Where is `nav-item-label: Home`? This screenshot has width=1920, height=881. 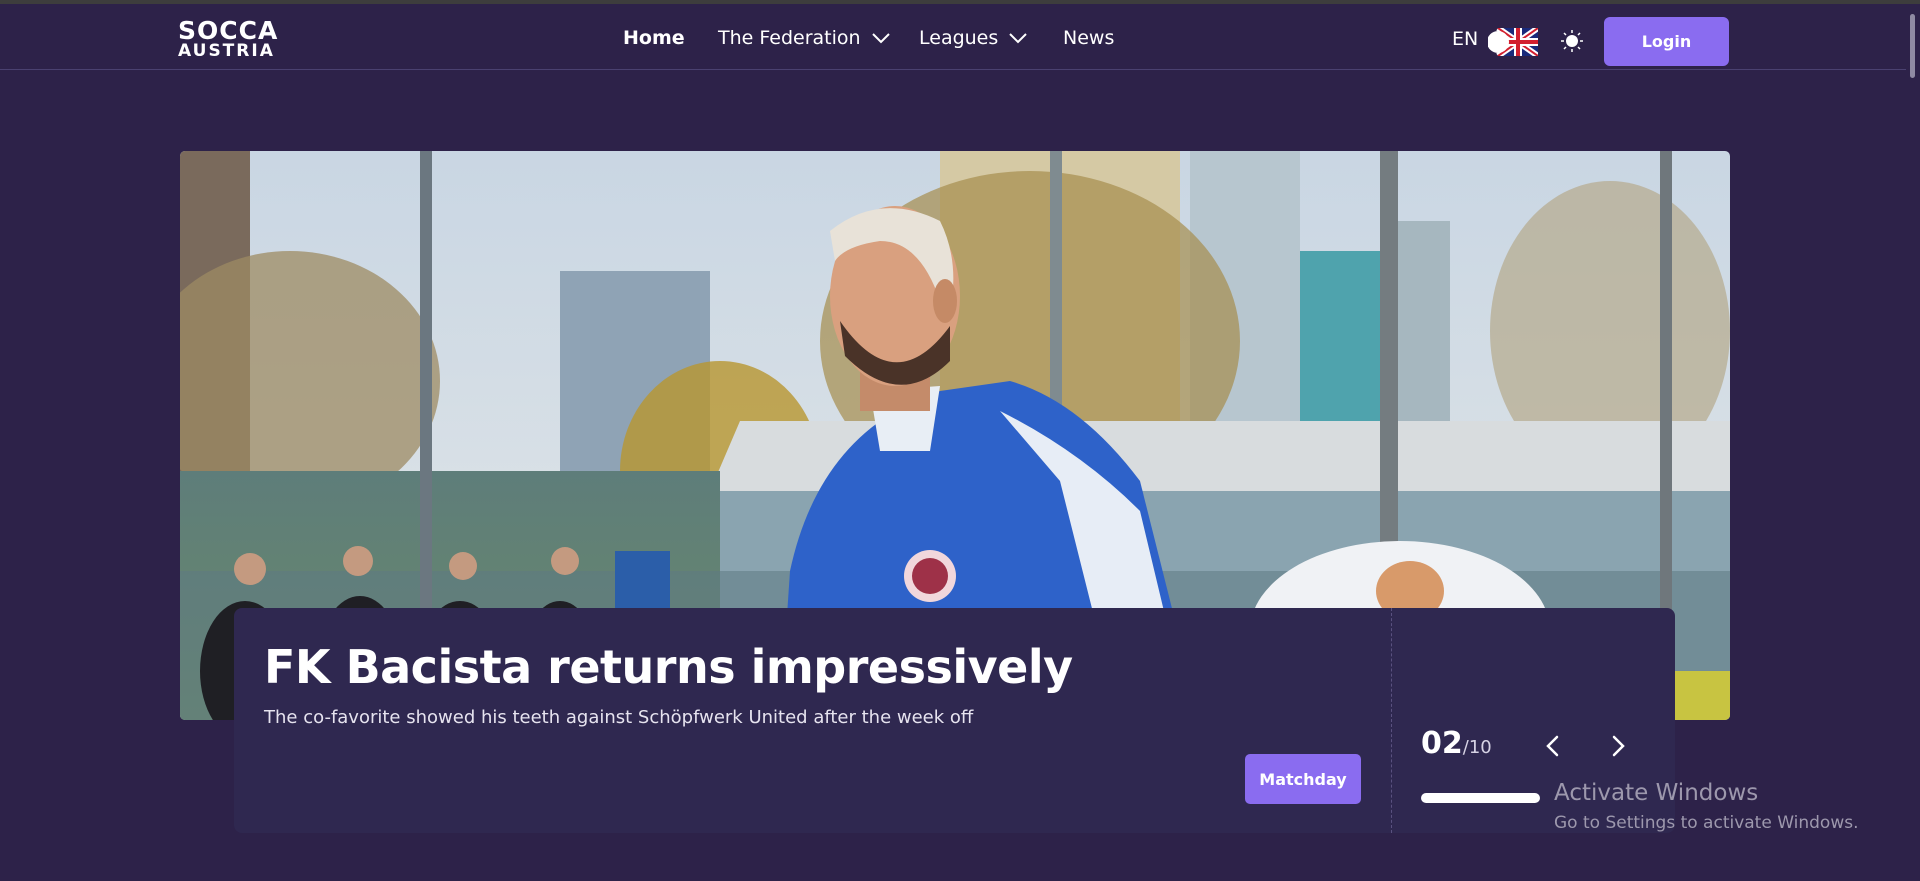 nav-item-label: Home is located at coordinates (654, 38).